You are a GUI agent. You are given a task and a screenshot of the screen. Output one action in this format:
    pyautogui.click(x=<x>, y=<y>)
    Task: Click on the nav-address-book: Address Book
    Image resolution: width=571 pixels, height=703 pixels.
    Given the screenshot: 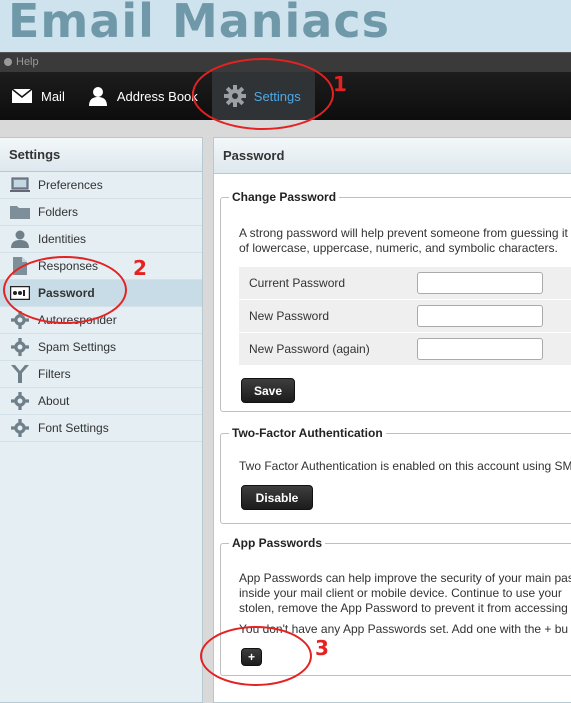 What is the action you would take?
    pyautogui.click(x=143, y=96)
    